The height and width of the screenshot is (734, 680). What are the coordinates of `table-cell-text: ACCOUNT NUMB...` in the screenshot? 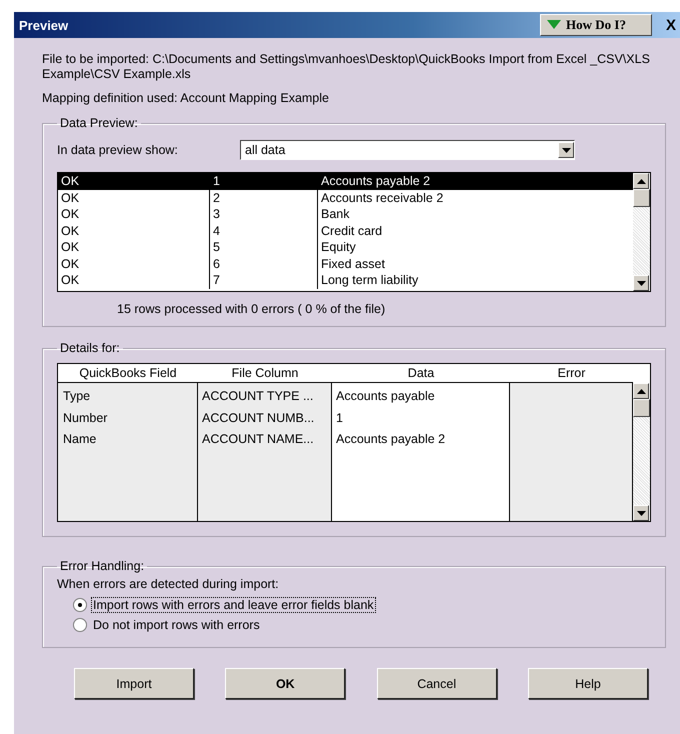 It's located at (259, 418).